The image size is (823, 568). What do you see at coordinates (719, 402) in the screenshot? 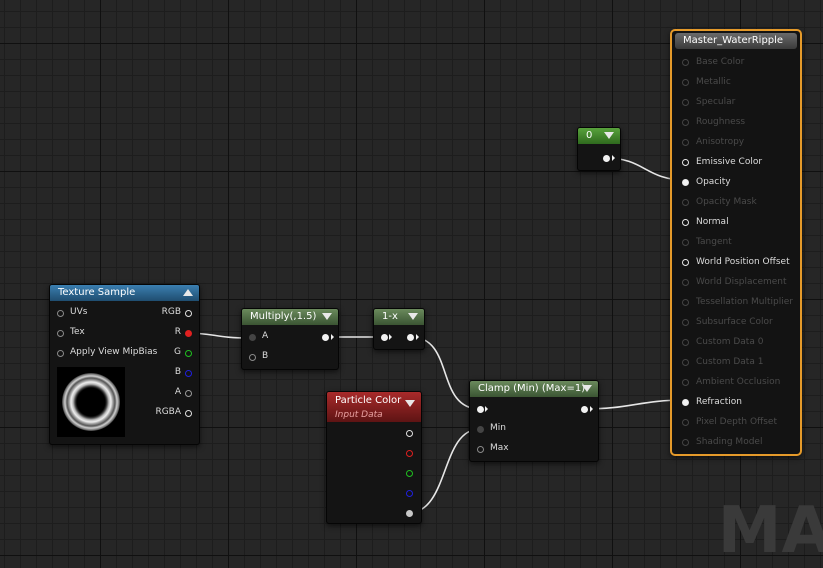
I see `master-refraction-label: Refraction` at bounding box center [719, 402].